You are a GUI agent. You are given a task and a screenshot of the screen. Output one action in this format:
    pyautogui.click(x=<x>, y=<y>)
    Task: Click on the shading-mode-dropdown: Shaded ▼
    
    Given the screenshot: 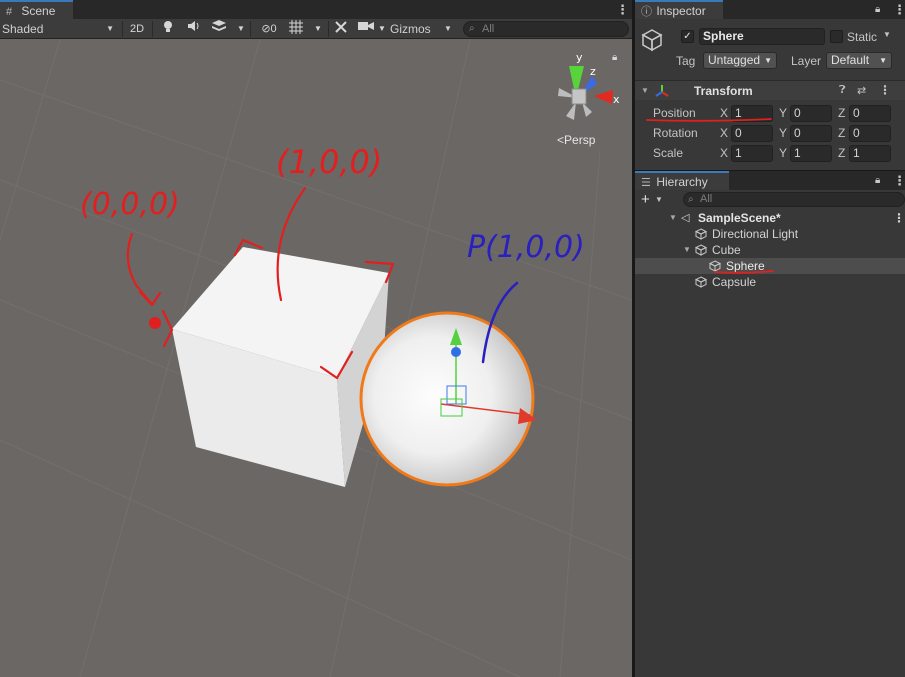 What is the action you would take?
    pyautogui.click(x=59, y=29)
    